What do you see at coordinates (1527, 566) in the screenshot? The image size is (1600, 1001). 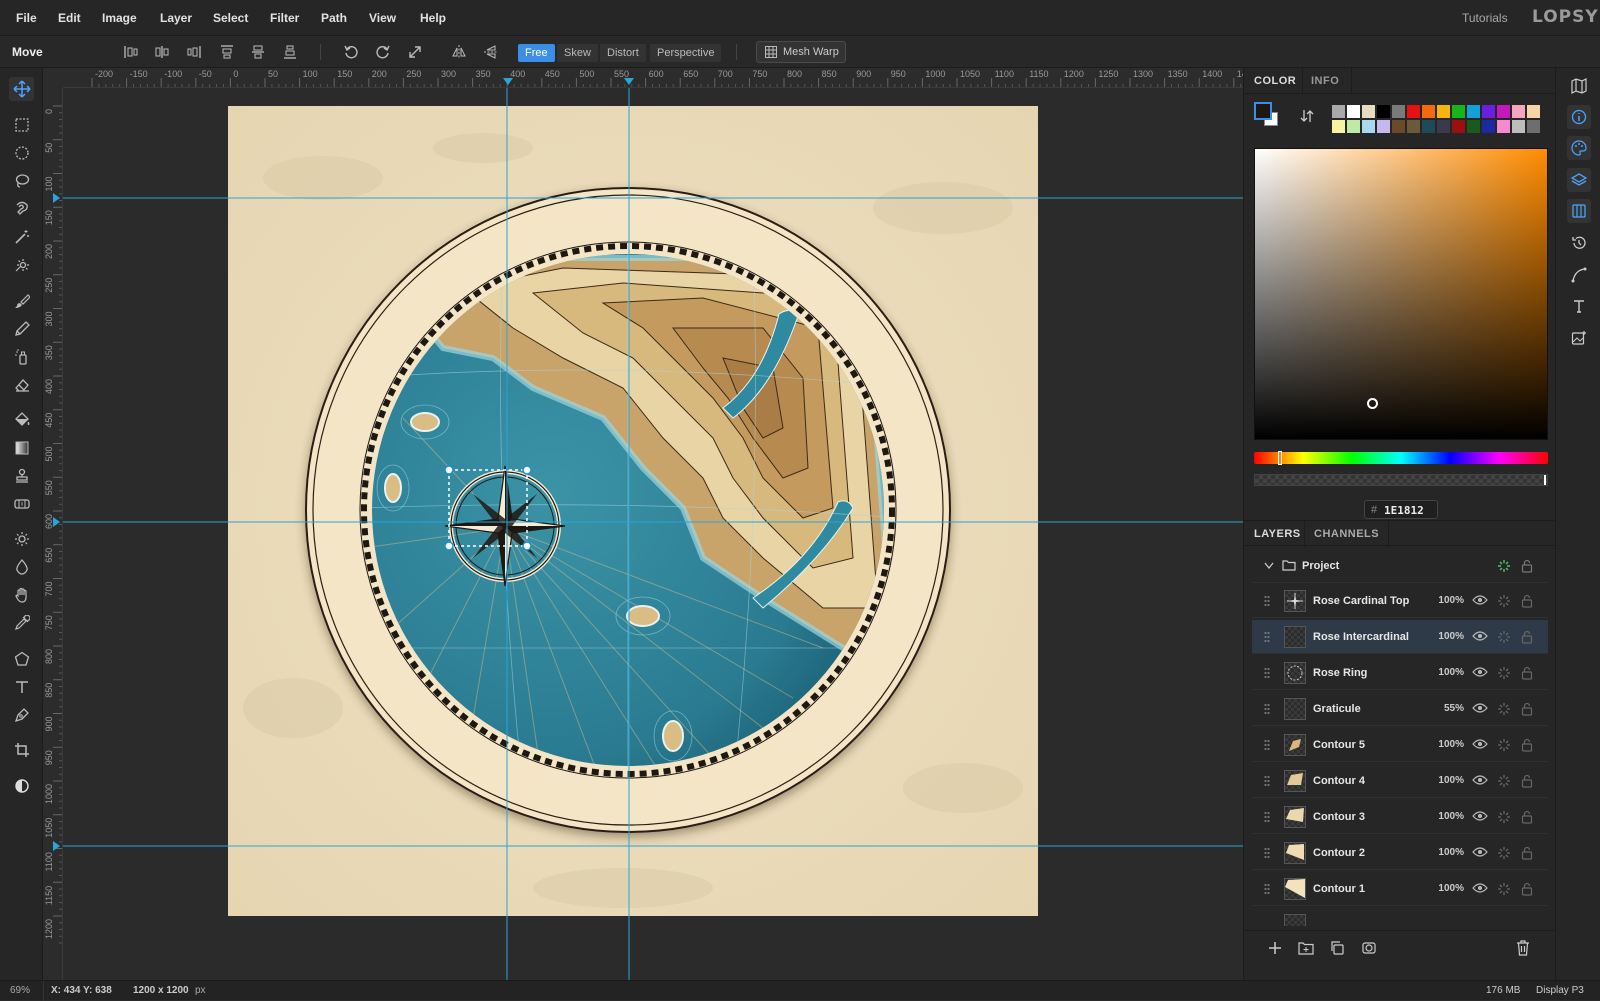 I see `group-lock-icon` at bounding box center [1527, 566].